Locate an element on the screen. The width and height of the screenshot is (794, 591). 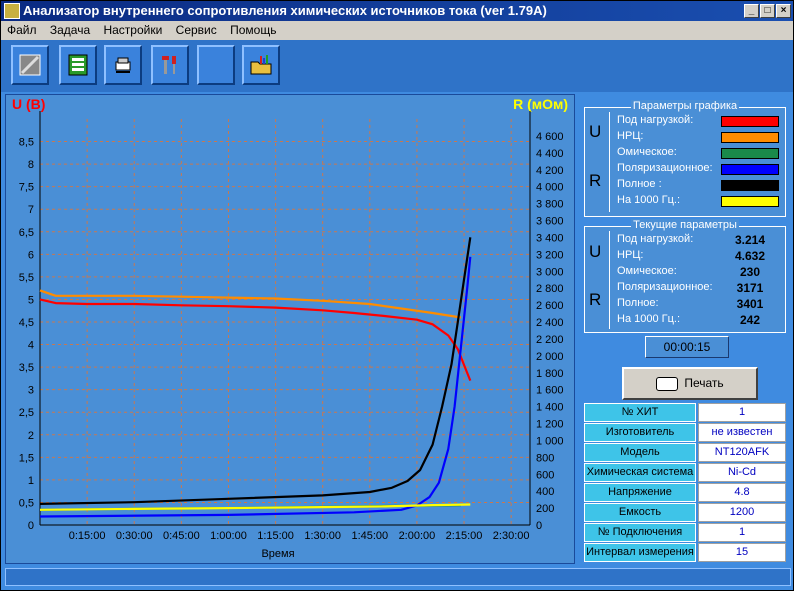
info-value: 4.8 is located at coordinates (742, 492).